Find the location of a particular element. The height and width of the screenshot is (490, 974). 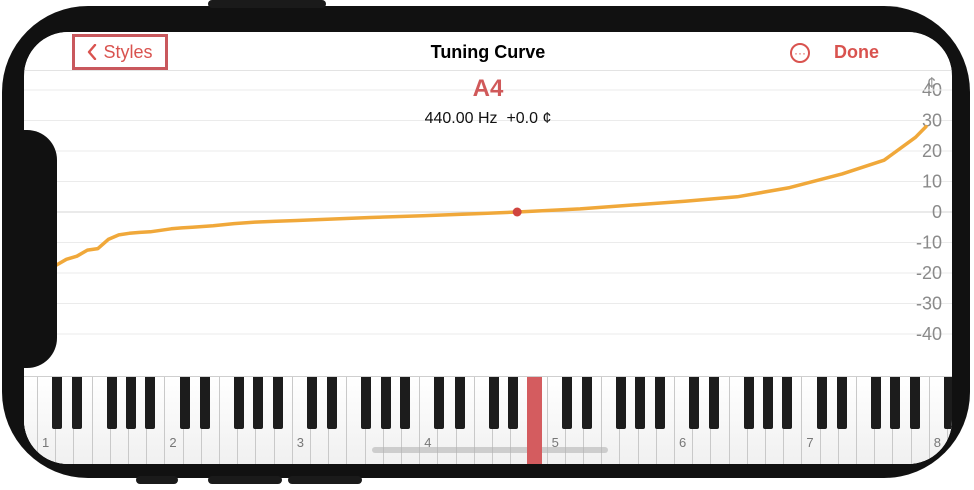

notch is located at coordinates (40, 249).